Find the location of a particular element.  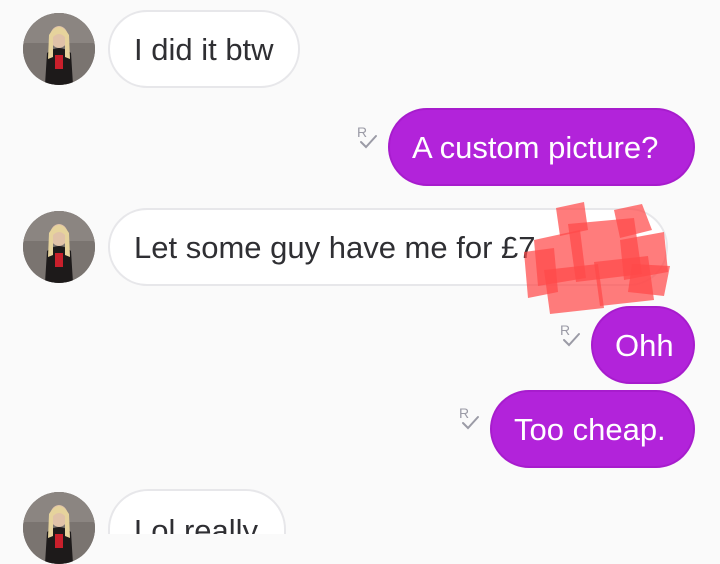

message-text: I did it btw is located at coordinates (204, 49).